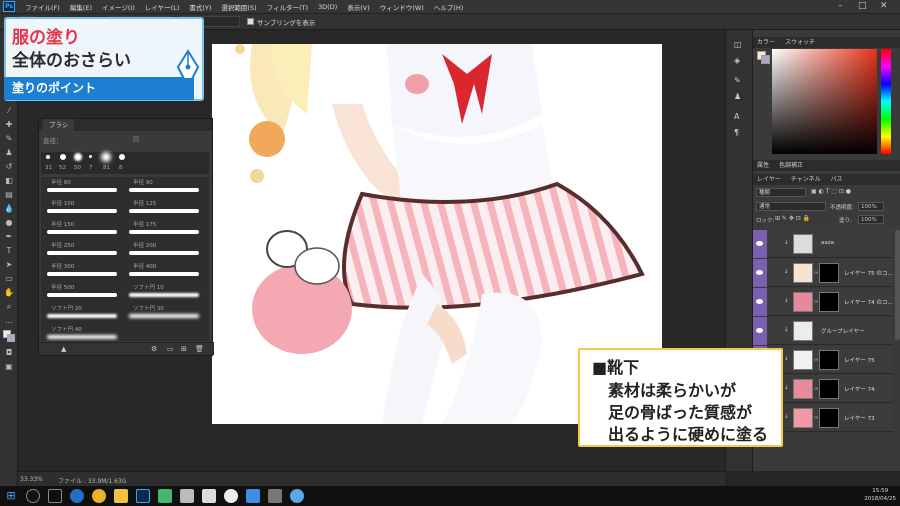 This screenshot has height=506, width=900. I want to click on task-view-icon, so click(55, 496).